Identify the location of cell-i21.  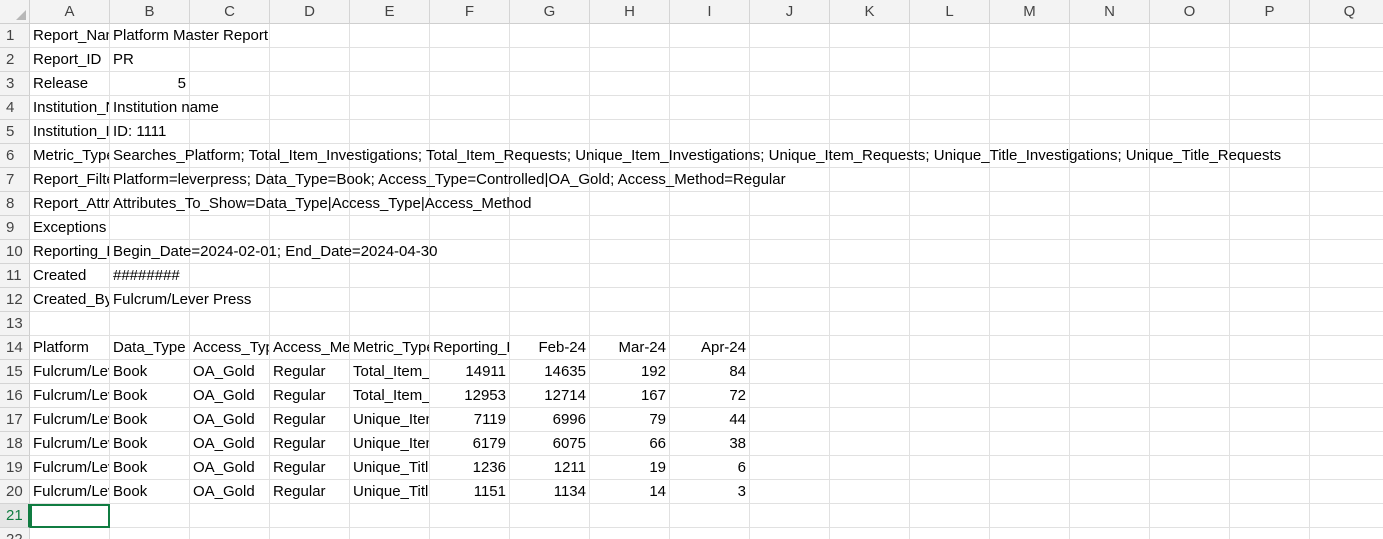
(710, 516).